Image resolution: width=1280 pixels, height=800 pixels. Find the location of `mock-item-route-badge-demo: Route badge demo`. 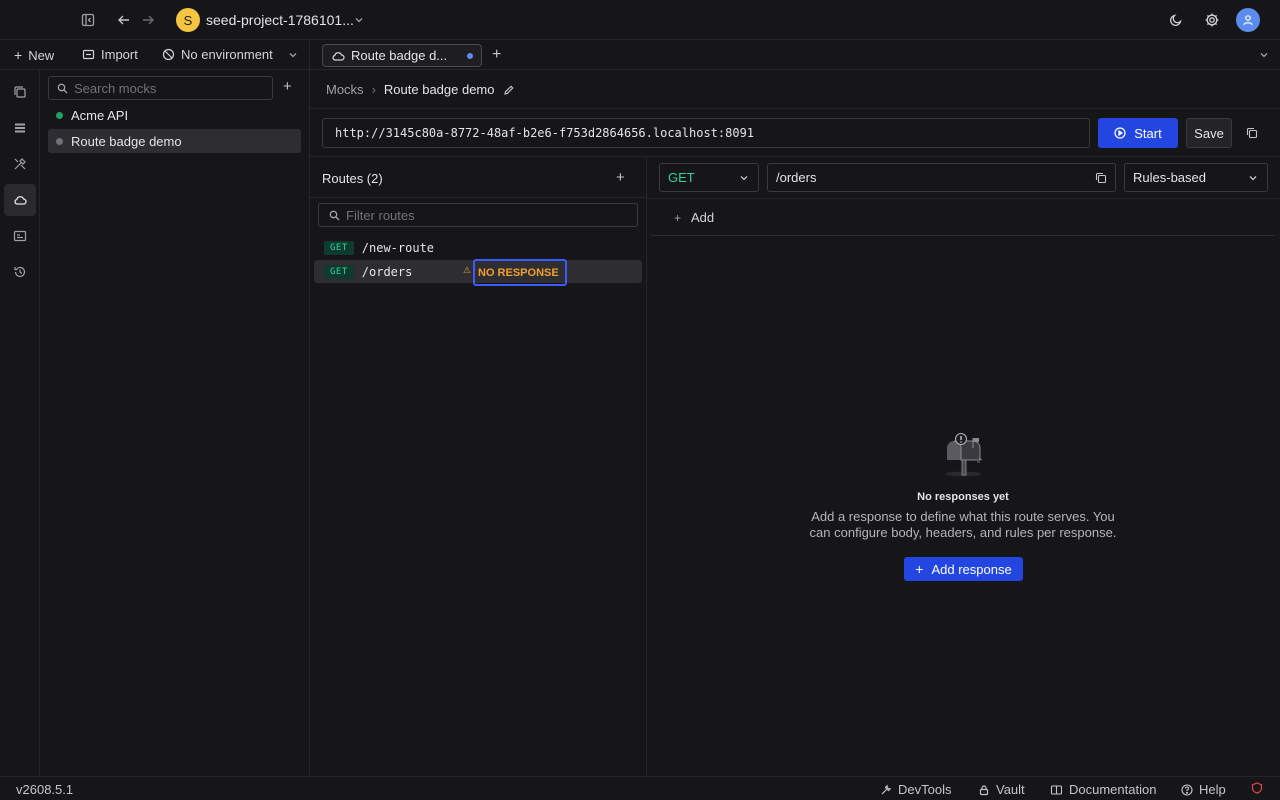

mock-item-route-badge-demo: Route badge demo is located at coordinates (174, 141).